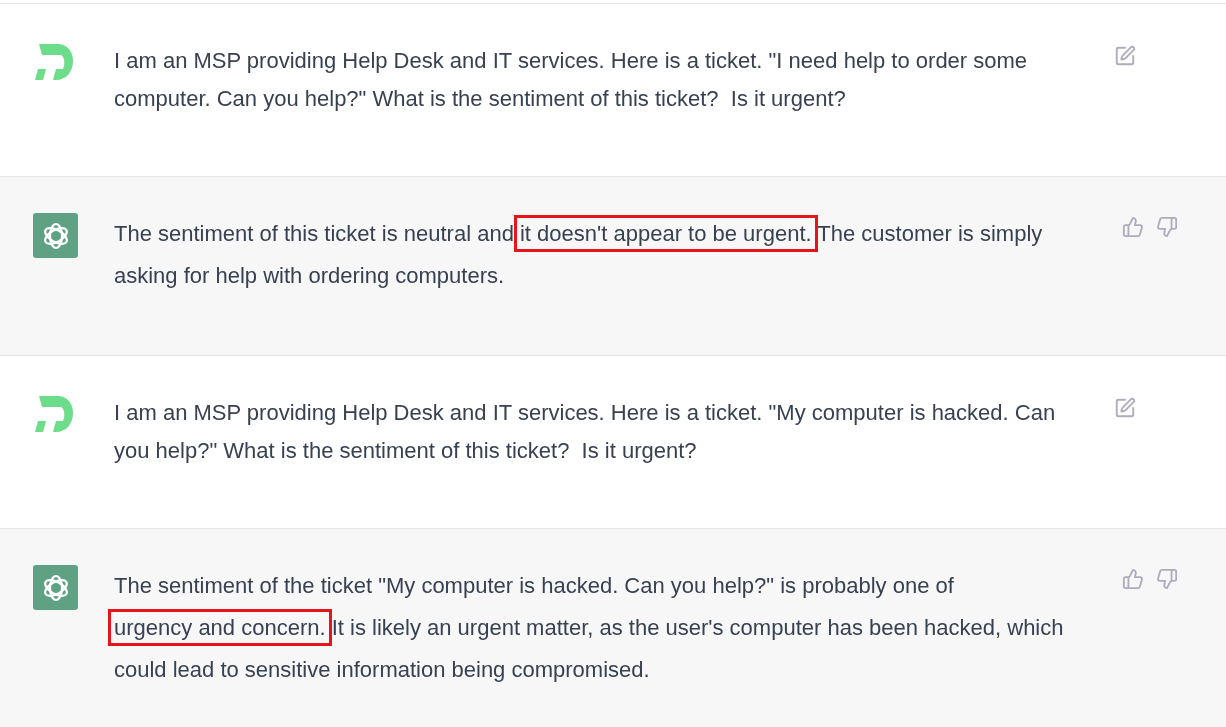 The width and height of the screenshot is (1226, 727). Describe the element at coordinates (592, 255) in the screenshot. I see `message-text: The sentiment of this ticket is neutral and it doesn't appear to be urgent. The customer is simply asking for help with ordering computers.` at that location.